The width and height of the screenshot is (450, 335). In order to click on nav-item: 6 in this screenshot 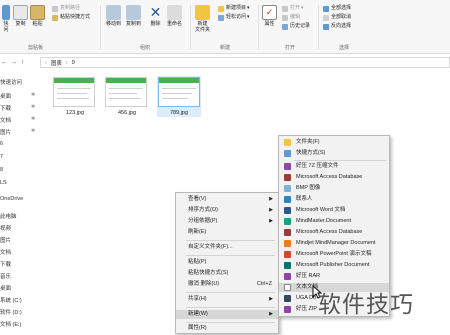, I will do `click(1, 144)`.